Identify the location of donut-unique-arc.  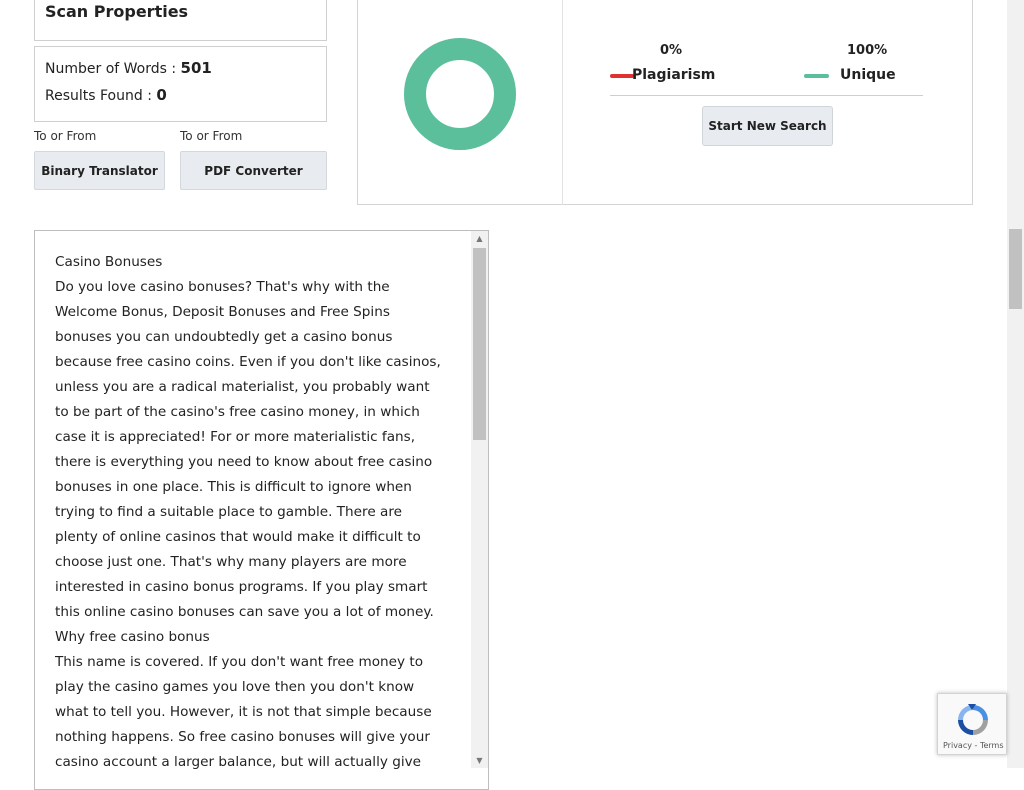
(460, 94).